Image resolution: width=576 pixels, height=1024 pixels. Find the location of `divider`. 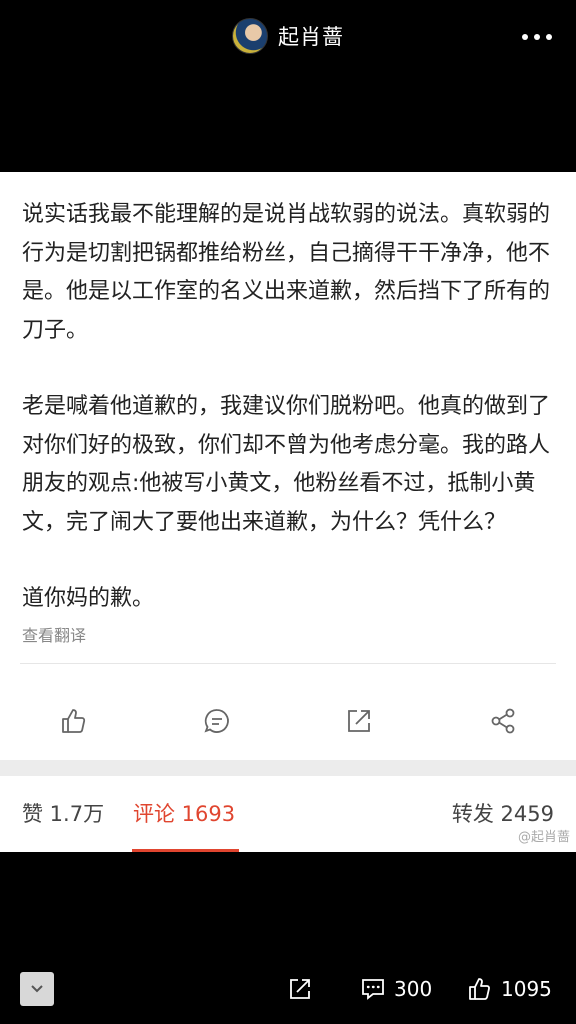

divider is located at coordinates (288, 663).